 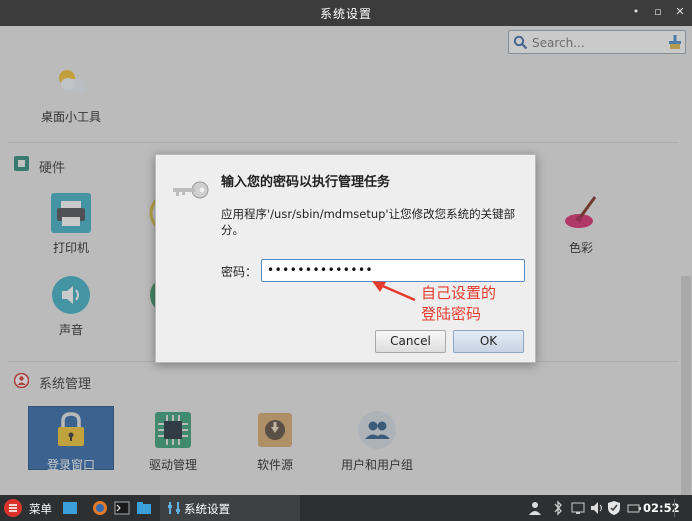 I want to click on show-desktop-corner, so click(x=681, y=508).